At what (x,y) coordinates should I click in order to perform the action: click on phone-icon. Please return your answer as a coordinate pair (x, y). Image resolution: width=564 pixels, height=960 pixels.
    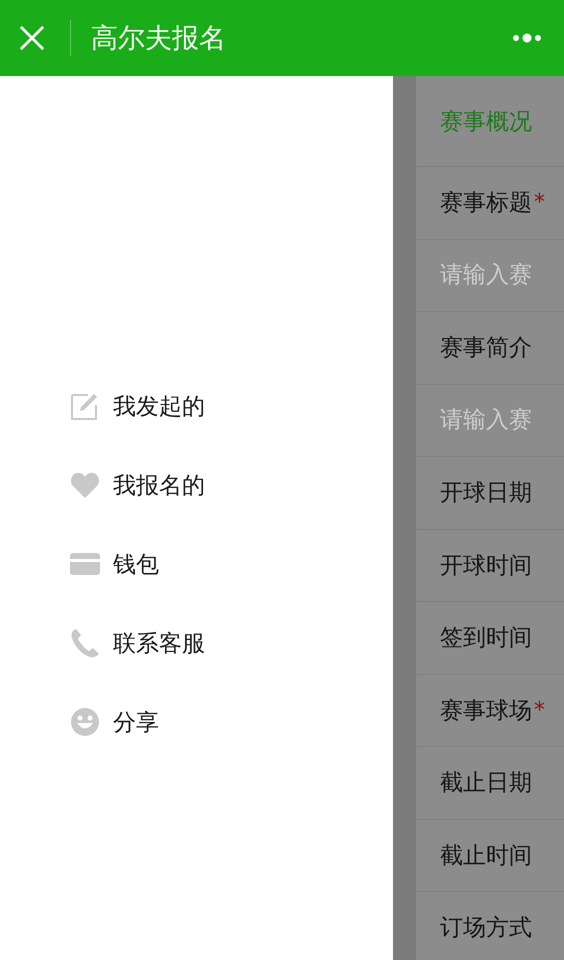
    Looking at the image, I should click on (85, 643).